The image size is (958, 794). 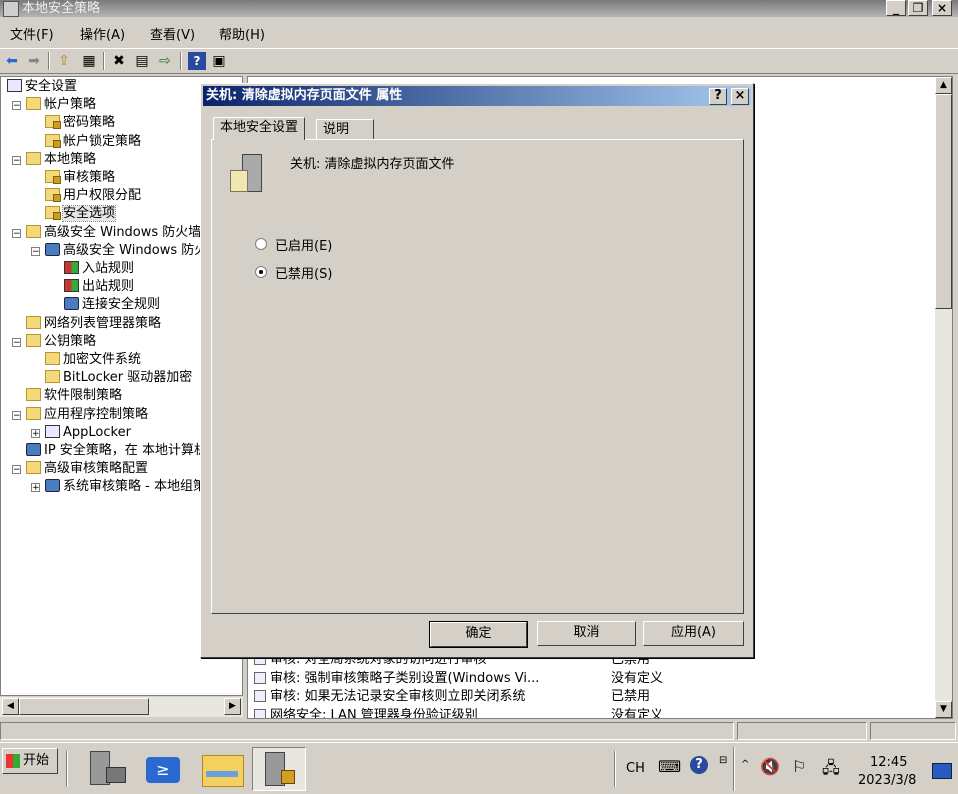 I want to click on tree-node-label: 应用程序控制策略, so click(x=96, y=414).